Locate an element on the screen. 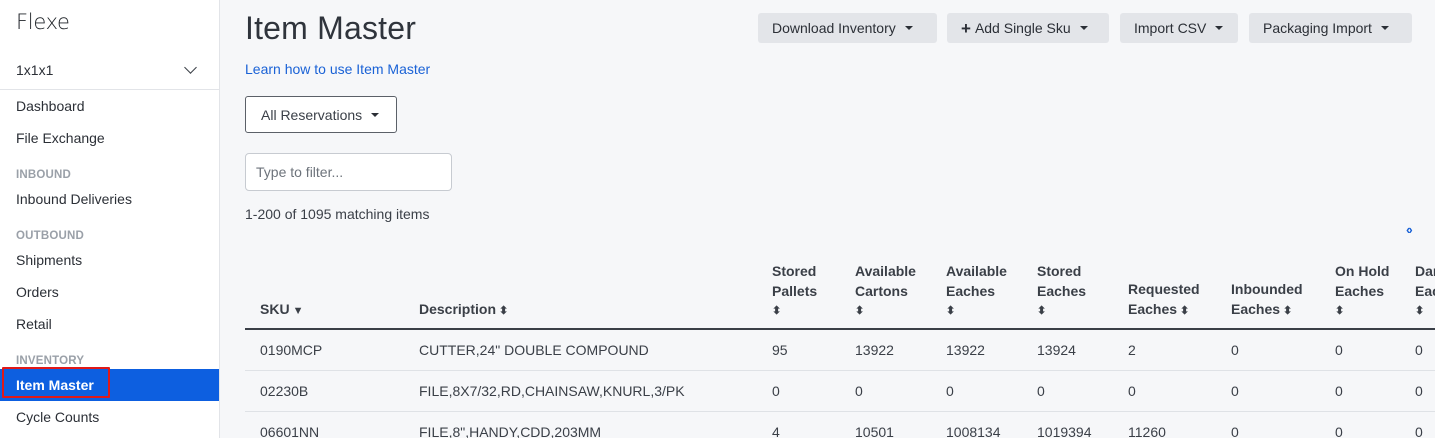 The height and width of the screenshot is (438, 1435). col-header-available-cartons: Available Cartons ⬍ is located at coordinates (885, 285).